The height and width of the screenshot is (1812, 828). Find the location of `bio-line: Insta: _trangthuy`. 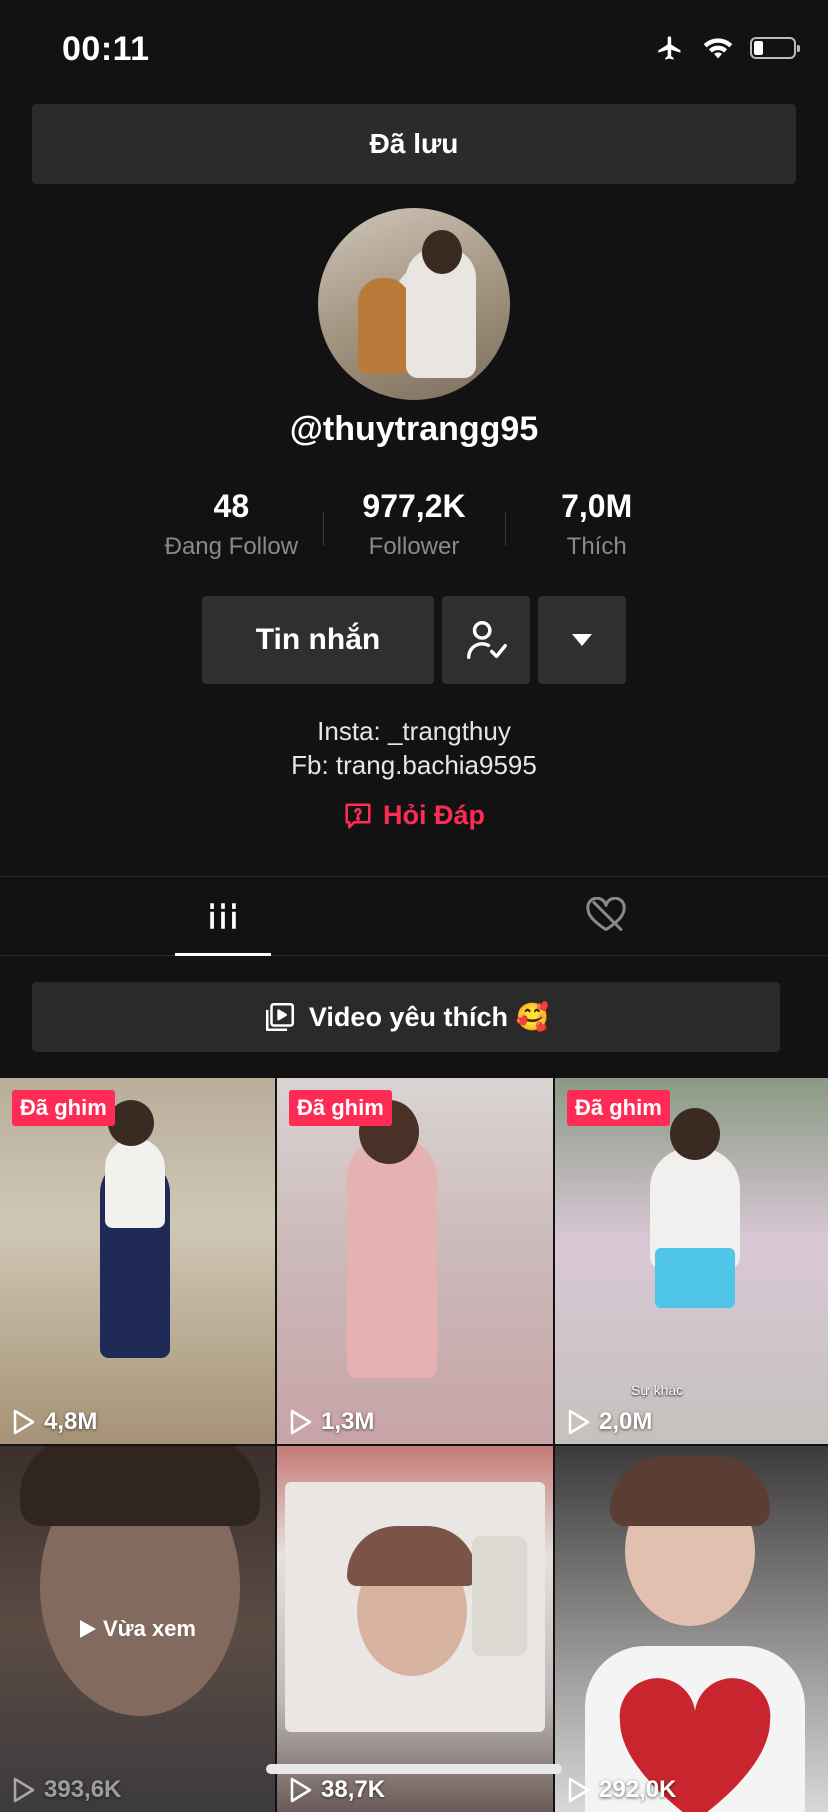

bio-line: Insta: _trangthuy is located at coordinates (414, 731).